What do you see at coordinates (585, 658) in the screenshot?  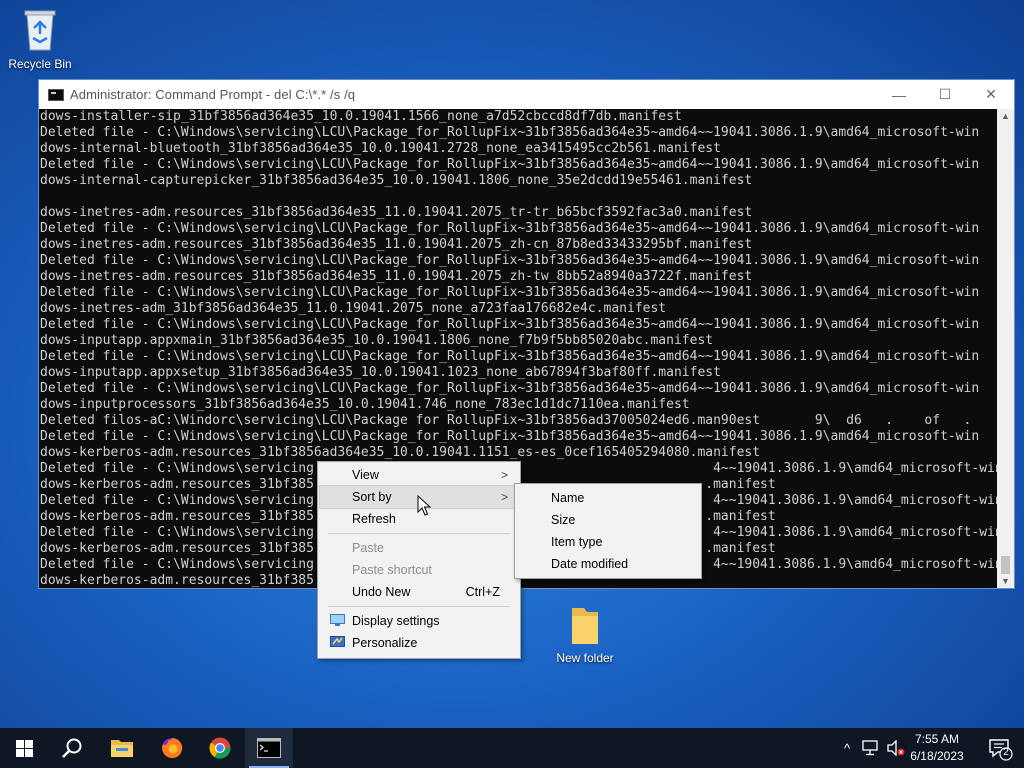 I see `new-folder-label: New folder` at bounding box center [585, 658].